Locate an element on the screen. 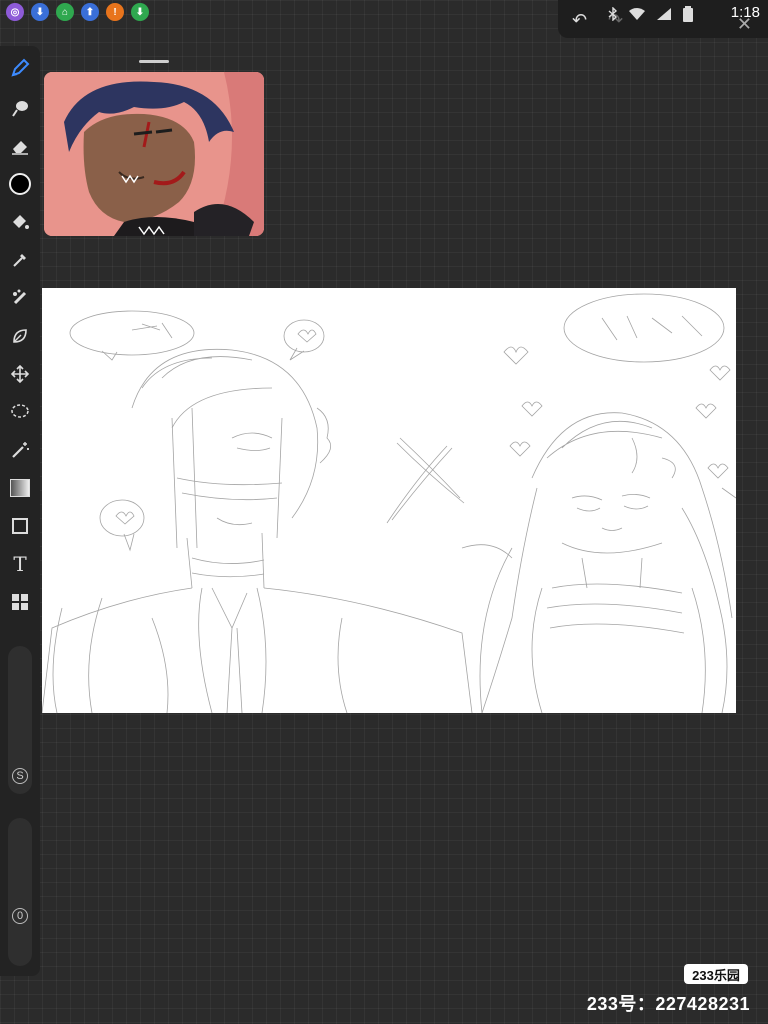 This screenshot has height=1024, width=768. close-icon: ✕ is located at coordinates (744, 24).